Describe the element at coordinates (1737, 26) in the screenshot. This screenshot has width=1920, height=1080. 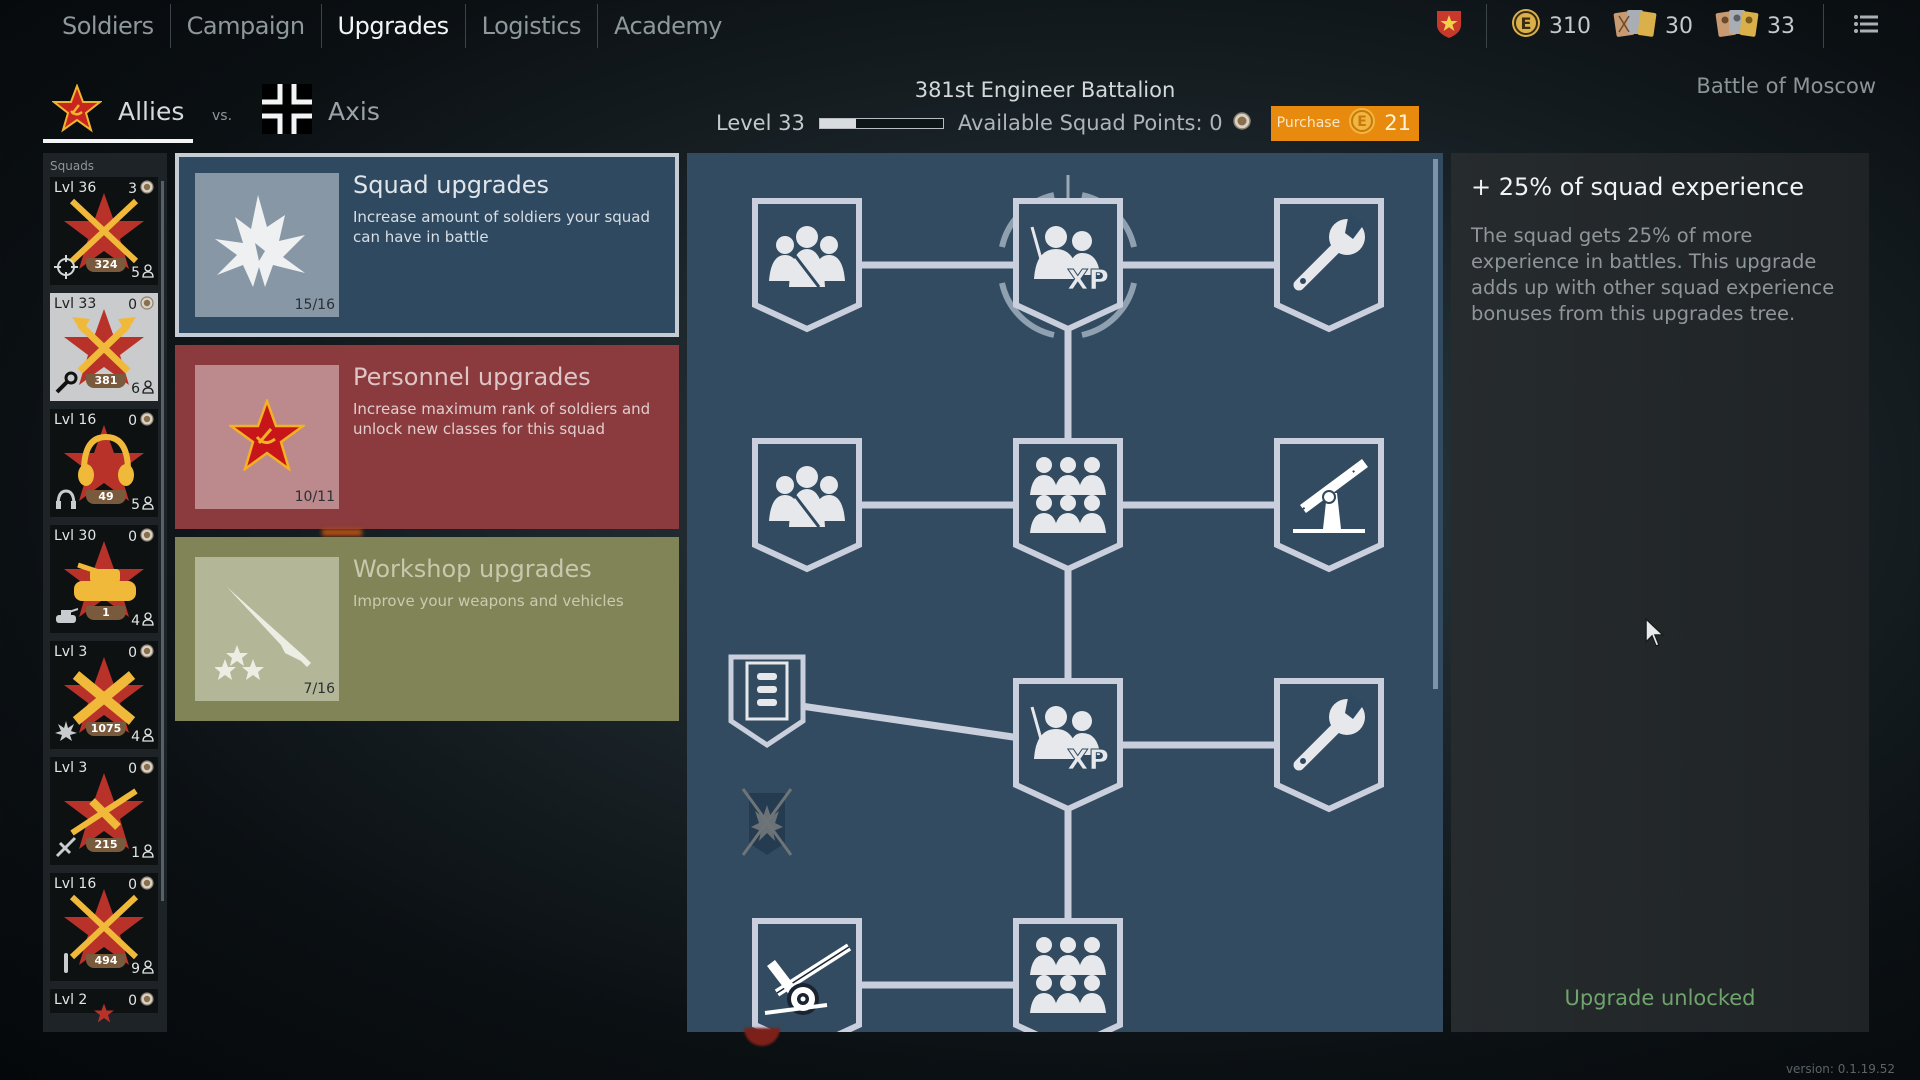
I see `soldier-cards-icon` at that location.